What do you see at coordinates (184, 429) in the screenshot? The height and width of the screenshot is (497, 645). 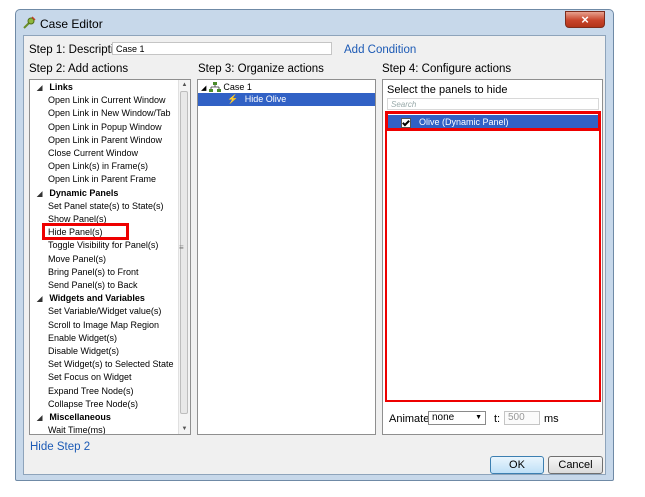 I see `scroll-down-icon: ▼` at bounding box center [184, 429].